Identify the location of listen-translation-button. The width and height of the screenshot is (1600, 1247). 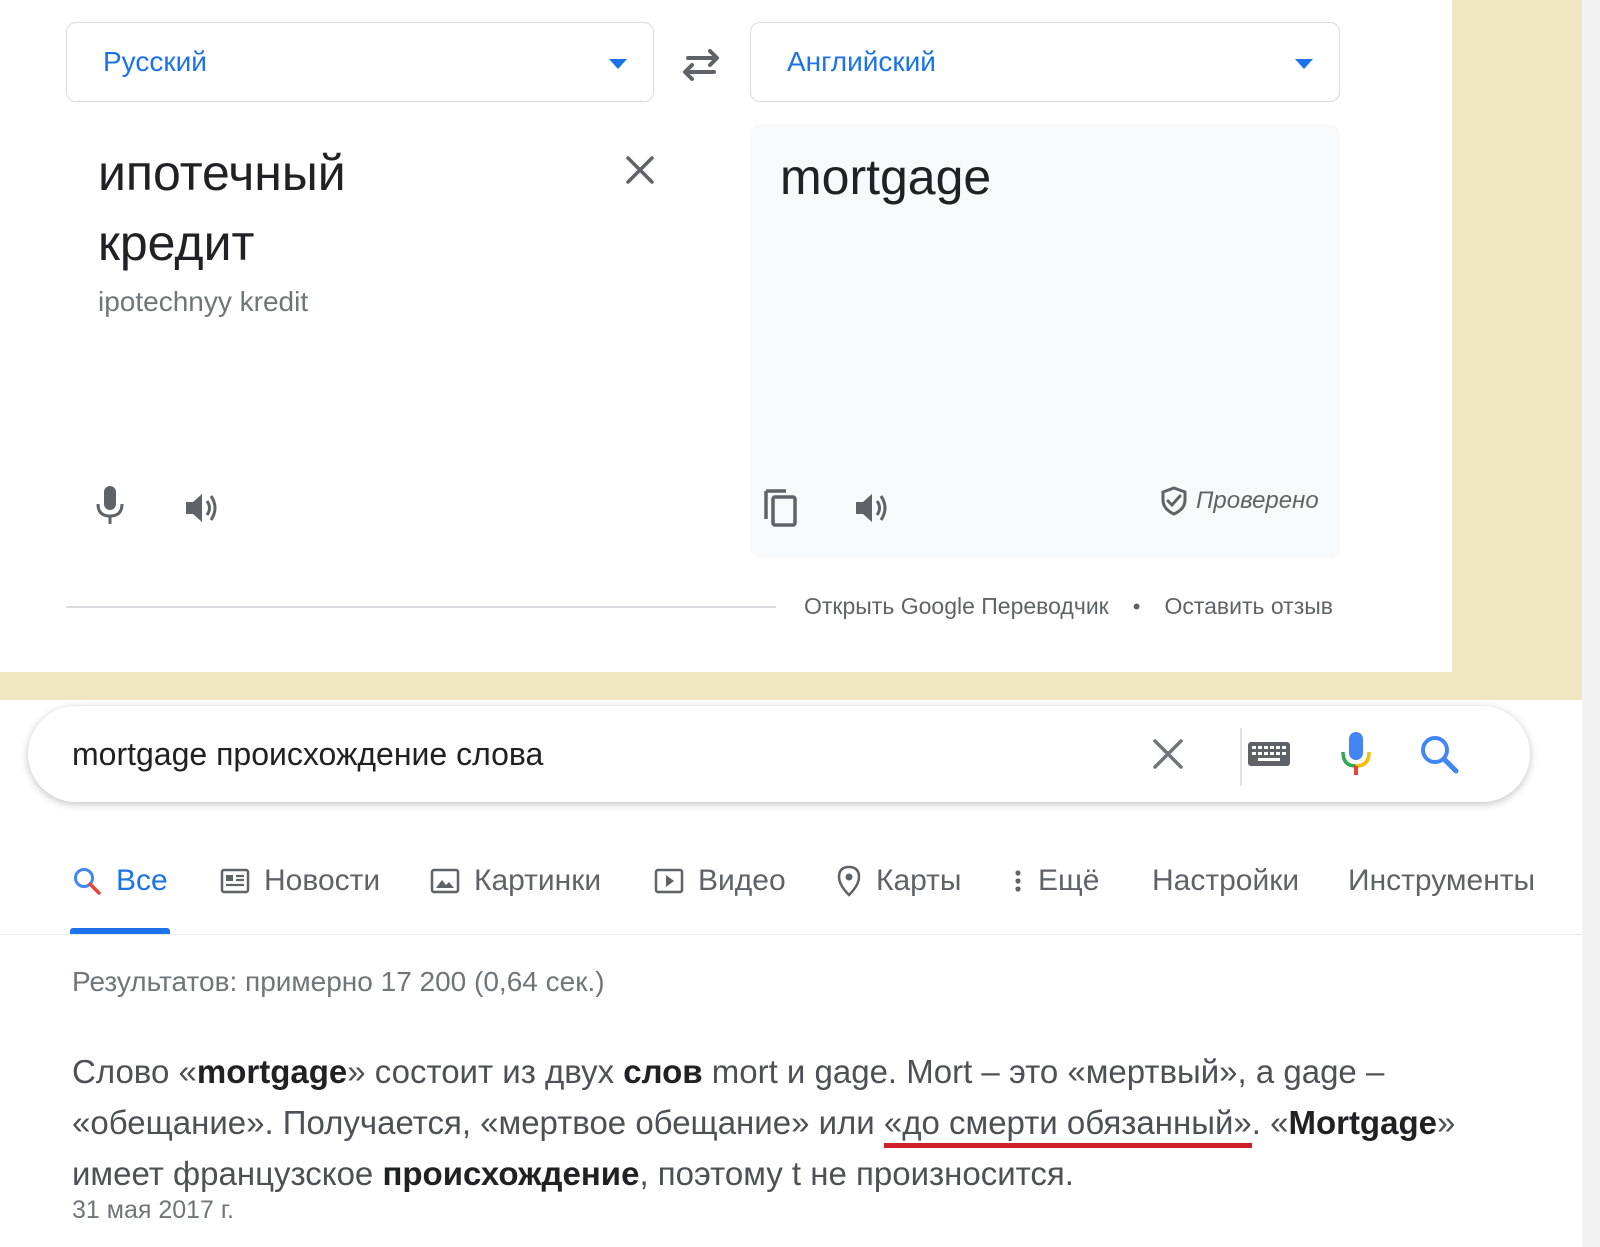
(872, 508).